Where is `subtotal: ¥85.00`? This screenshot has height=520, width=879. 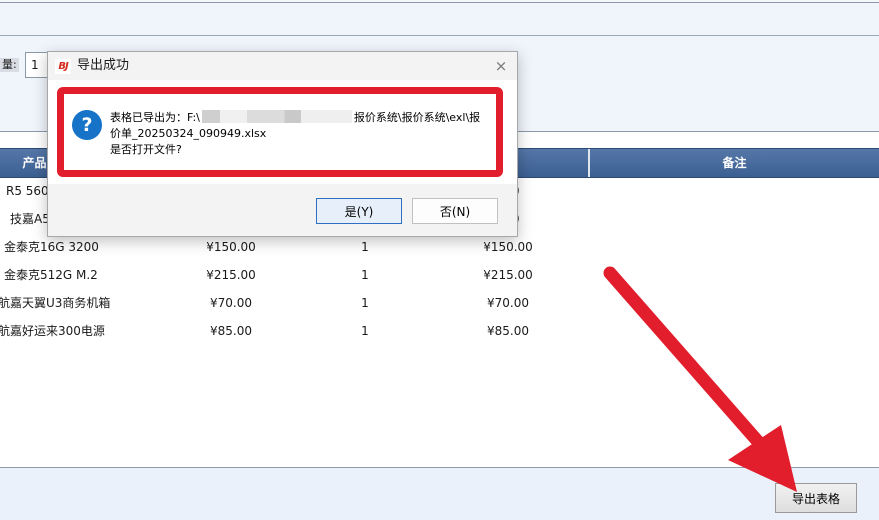 subtotal: ¥85.00 is located at coordinates (508, 331).